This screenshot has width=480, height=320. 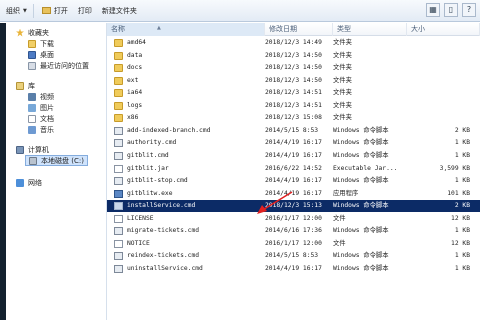 I want to click on nav-pictures: 图片, so click(x=41, y=107).